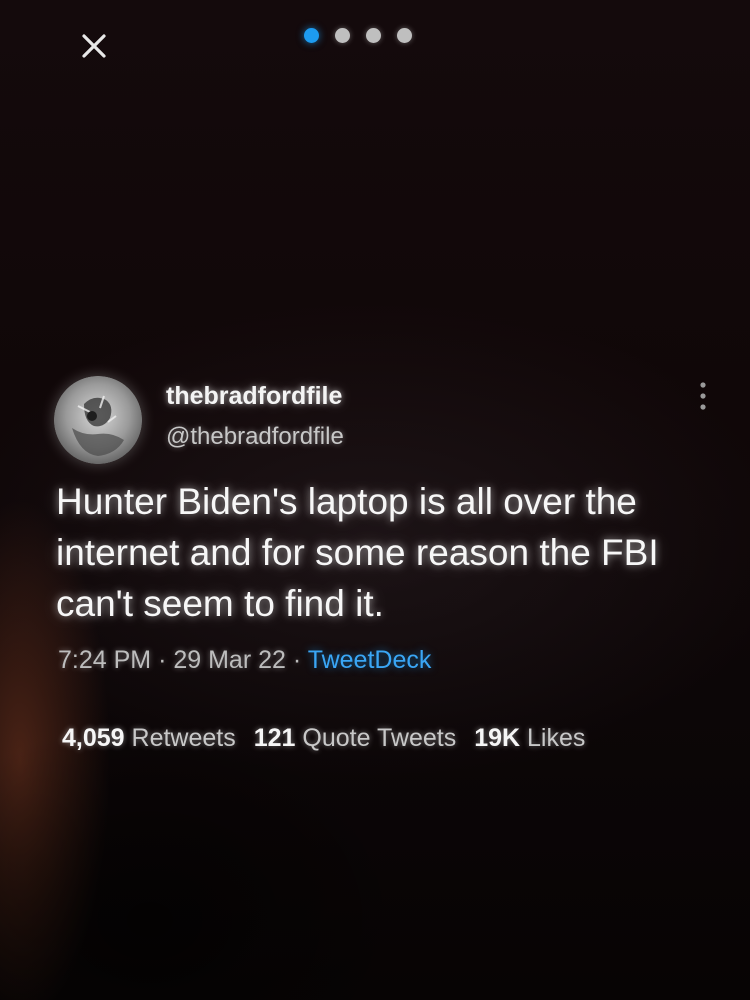 This screenshot has width=750, height=1000. I want to click on tweet-meta: 7:24 PM · 29 Mar 22 · TweetDeck, so click(244, 660).